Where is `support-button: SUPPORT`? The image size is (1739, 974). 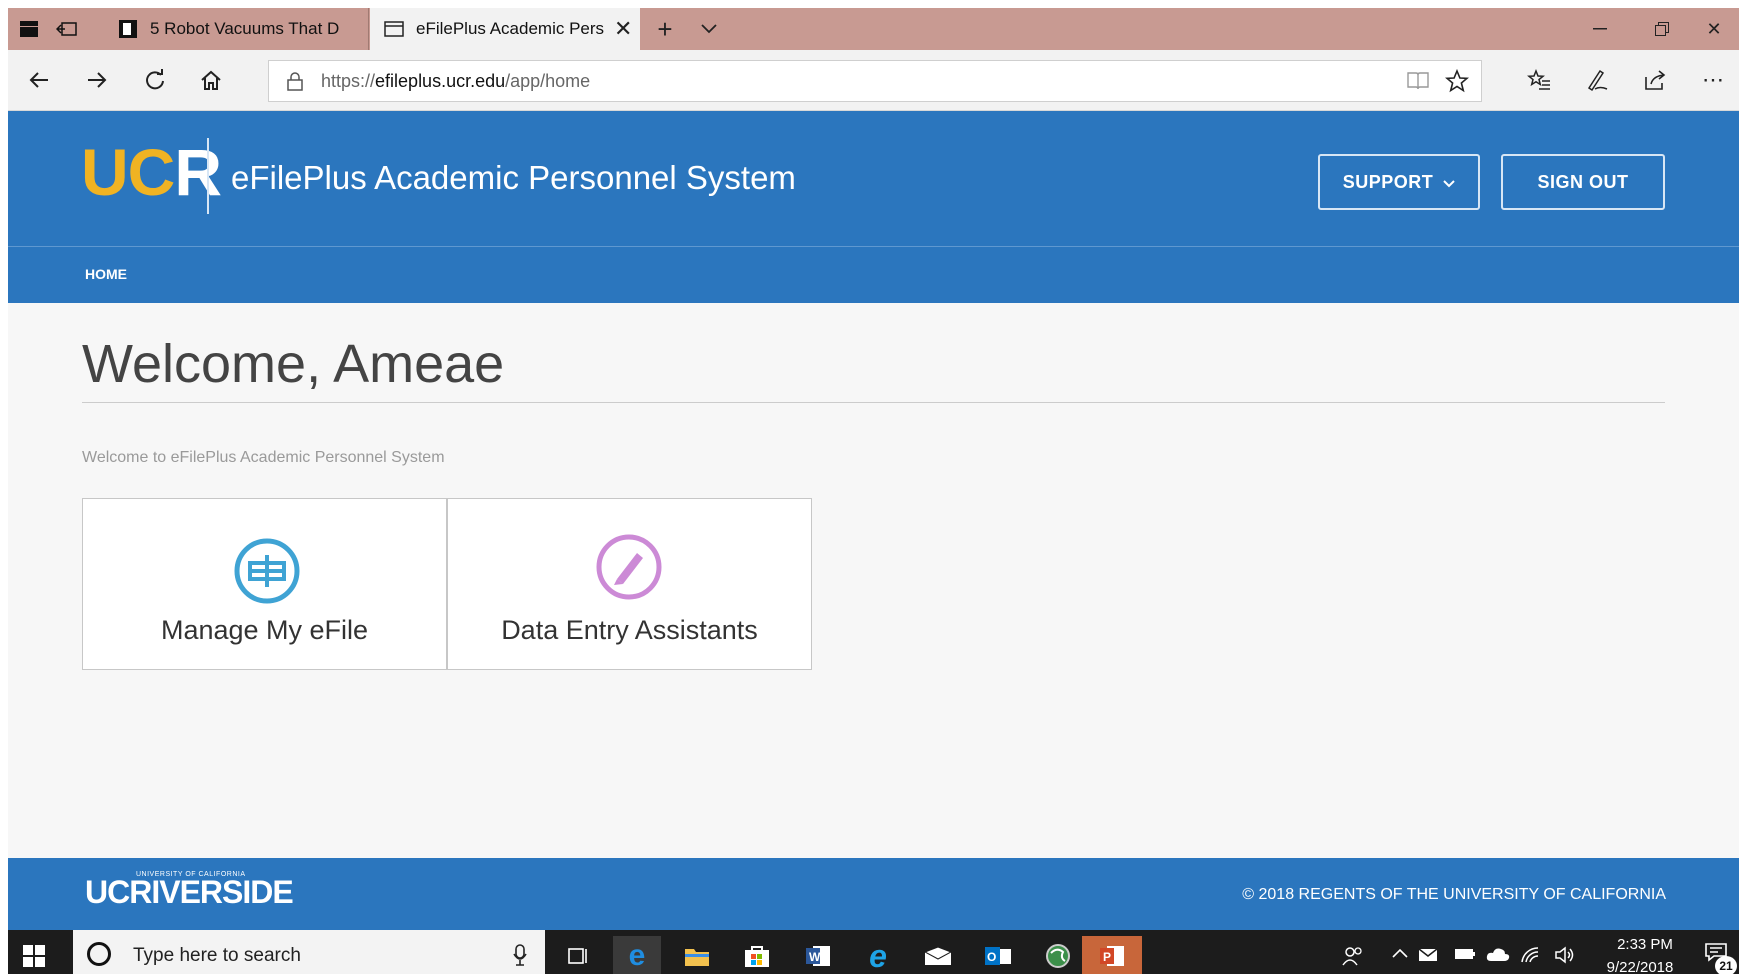 support-button: SUPPORT is located at coordinates (1399, 182).